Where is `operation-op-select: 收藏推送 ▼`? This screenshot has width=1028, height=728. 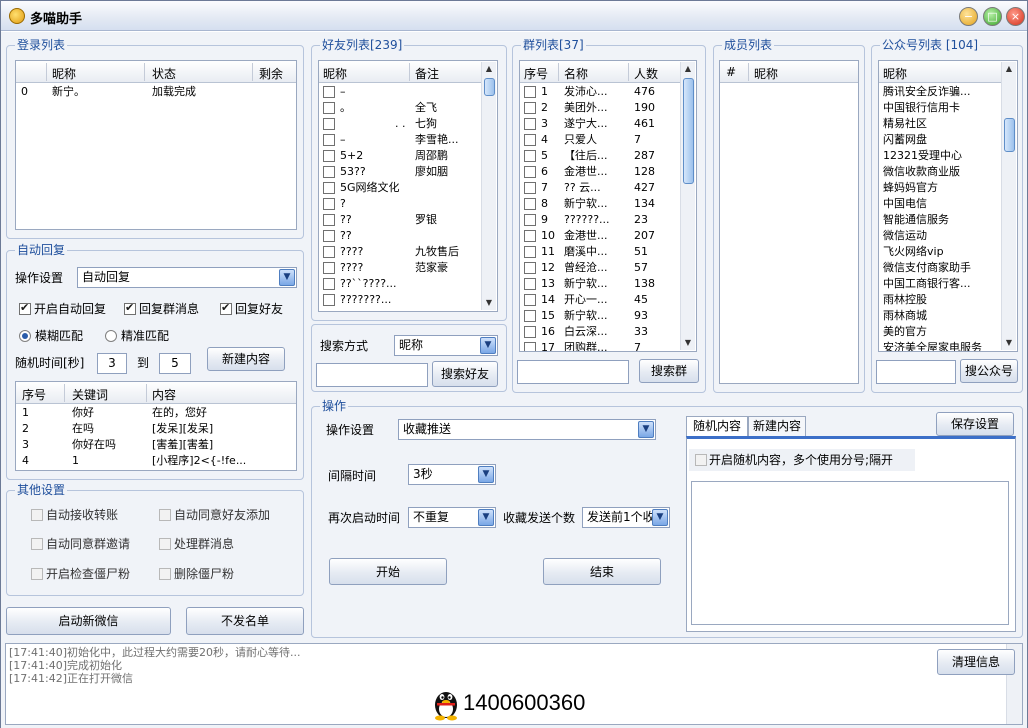 operation-op-select: 收藏推送 ▼ is located at coordinates (527, 429).